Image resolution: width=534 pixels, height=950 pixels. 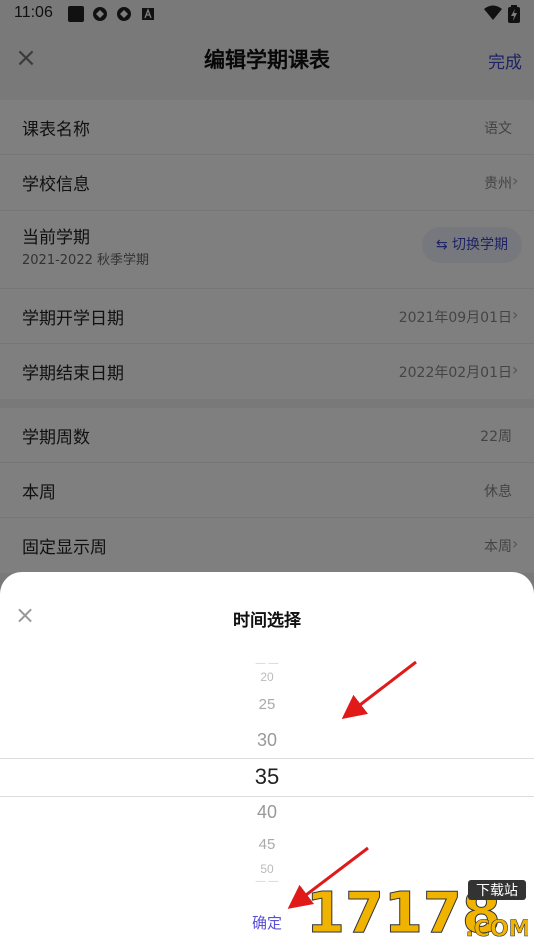 What do you see at coordinates (267, 661) in the screenshot?
I see `picker-option-partial: — —` at bounding box center [267, 661].